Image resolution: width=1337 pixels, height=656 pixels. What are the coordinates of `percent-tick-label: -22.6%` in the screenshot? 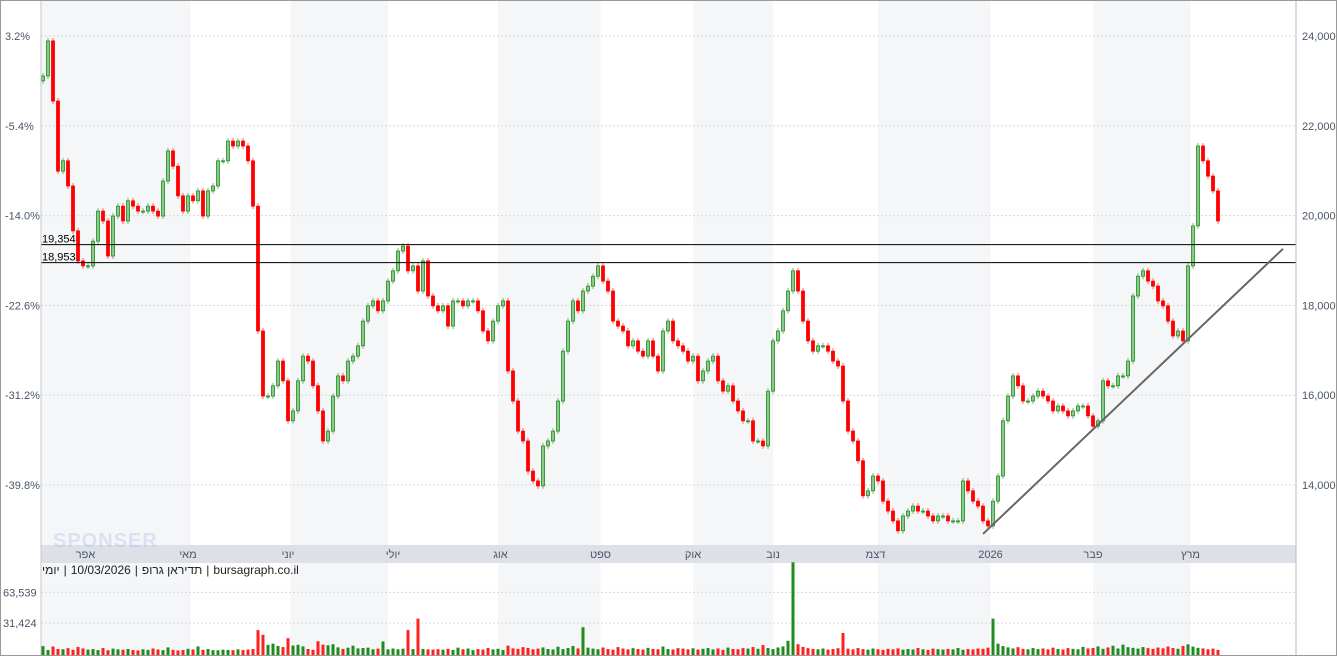 It's located at (22, 306).